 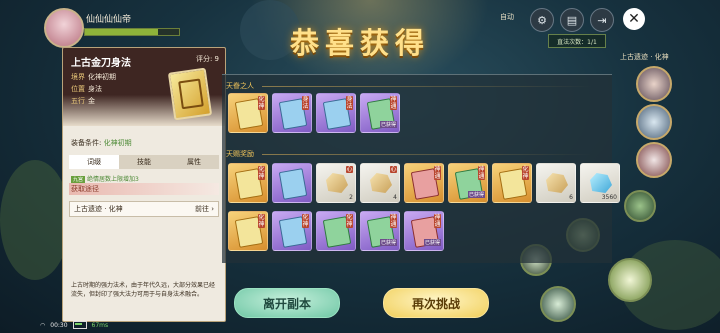 What do you see at coordinates (144, 209) in the screenshot?
I see `obtain-source-row: 上古遗迹 · 化神 前往 ›` at bounding box center [144, 209].